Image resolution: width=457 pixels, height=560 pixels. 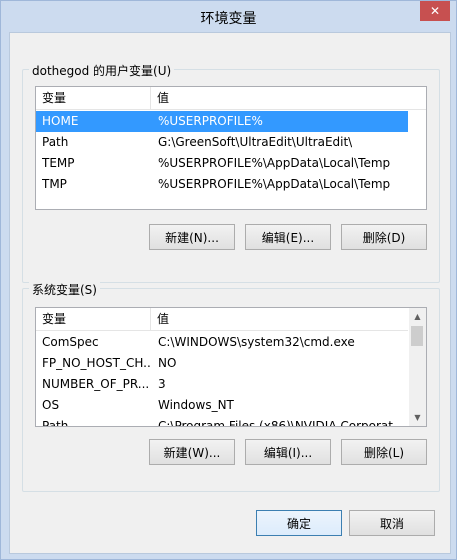 What do you see at coordinates (167, 363) in the screenshot?
I see `variable-value: NO` at bounding box center [167, 363].